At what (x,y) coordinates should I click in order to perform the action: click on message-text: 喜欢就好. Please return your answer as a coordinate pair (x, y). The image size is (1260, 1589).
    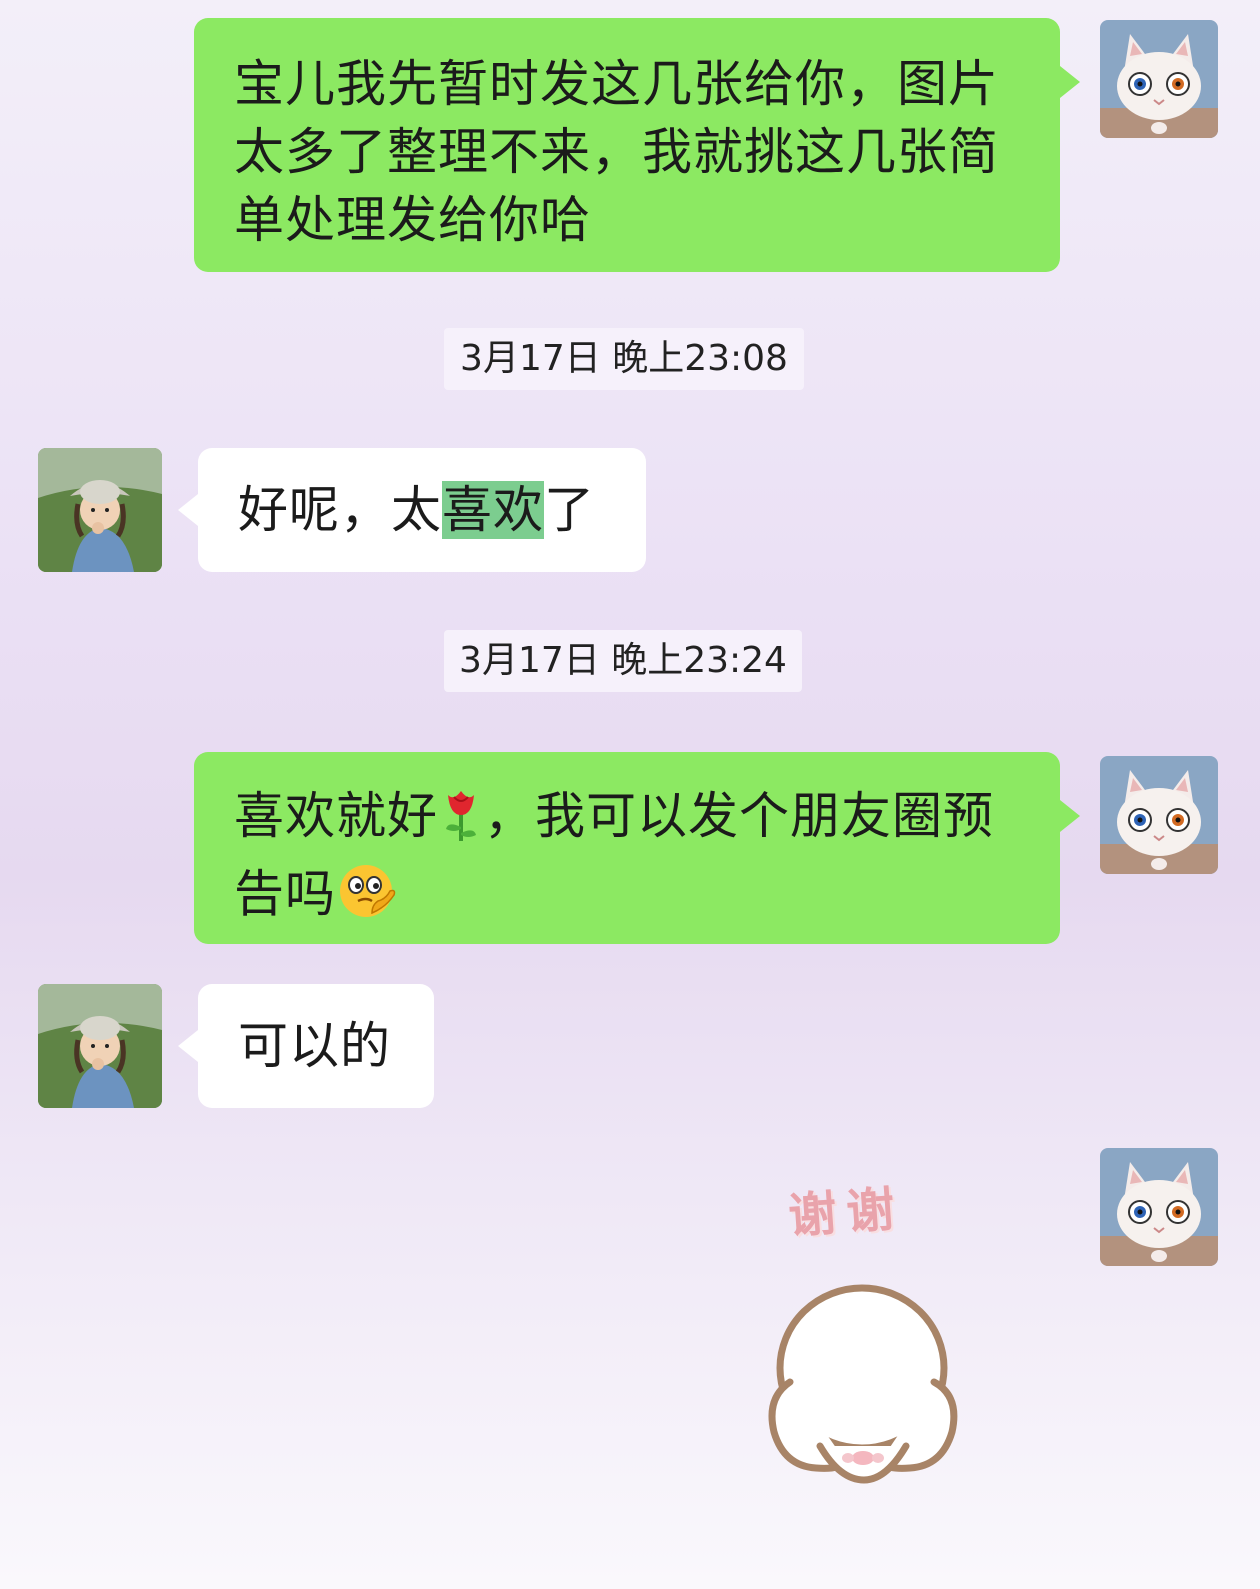
    Looking at the image, I should click on (336, 816).